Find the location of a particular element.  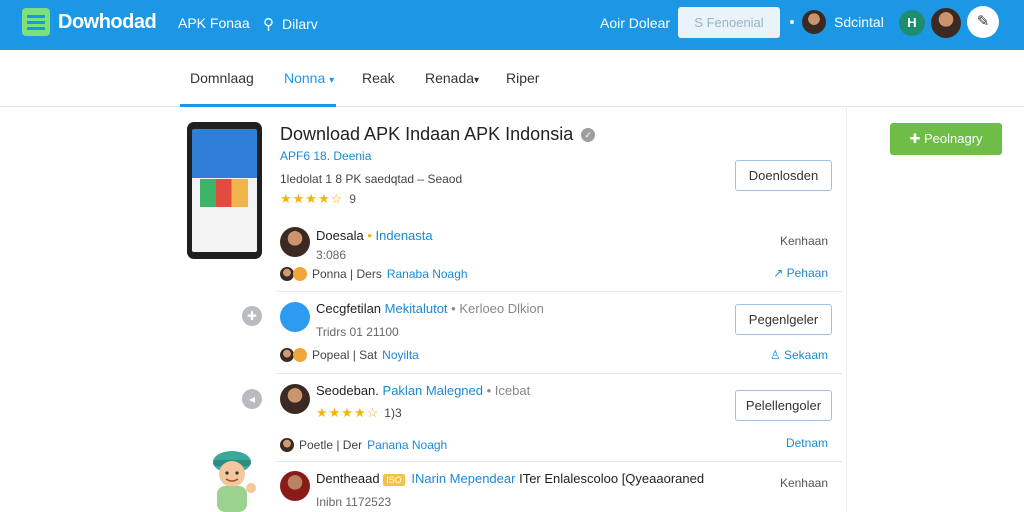

chat-icon: ✎ is located at coordinates (983, 22).